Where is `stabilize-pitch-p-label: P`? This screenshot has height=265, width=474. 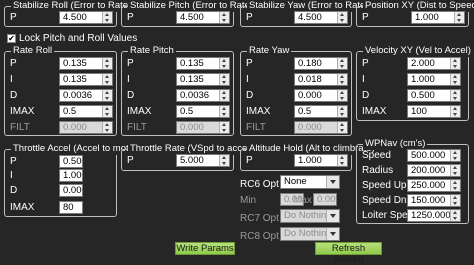 stabilize-pitch-p-label: P is located at coordinates (130, 17).